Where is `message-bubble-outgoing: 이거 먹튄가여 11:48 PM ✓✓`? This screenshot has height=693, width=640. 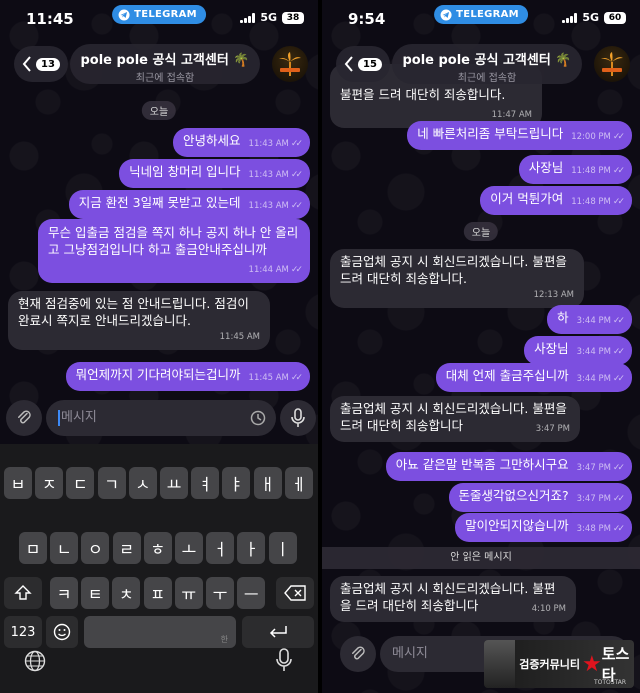 message-bubble-outgoing: 이거 먹튄가여 11:48 PM ✓✓ is located at coordinates (556, 200).